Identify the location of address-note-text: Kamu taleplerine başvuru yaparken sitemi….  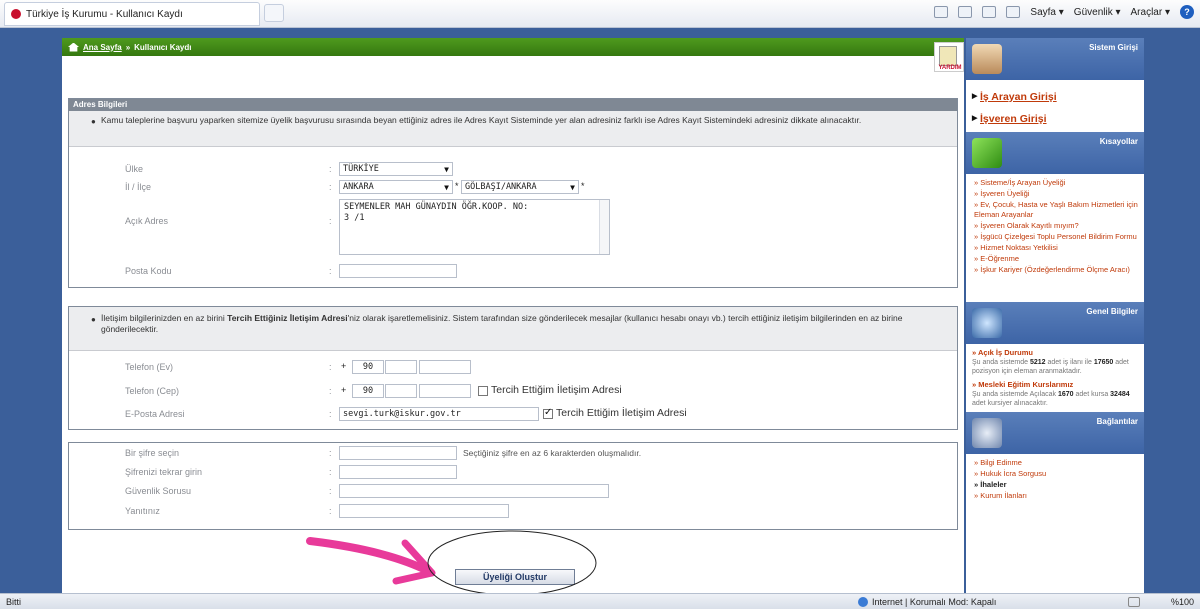
(481, 120).